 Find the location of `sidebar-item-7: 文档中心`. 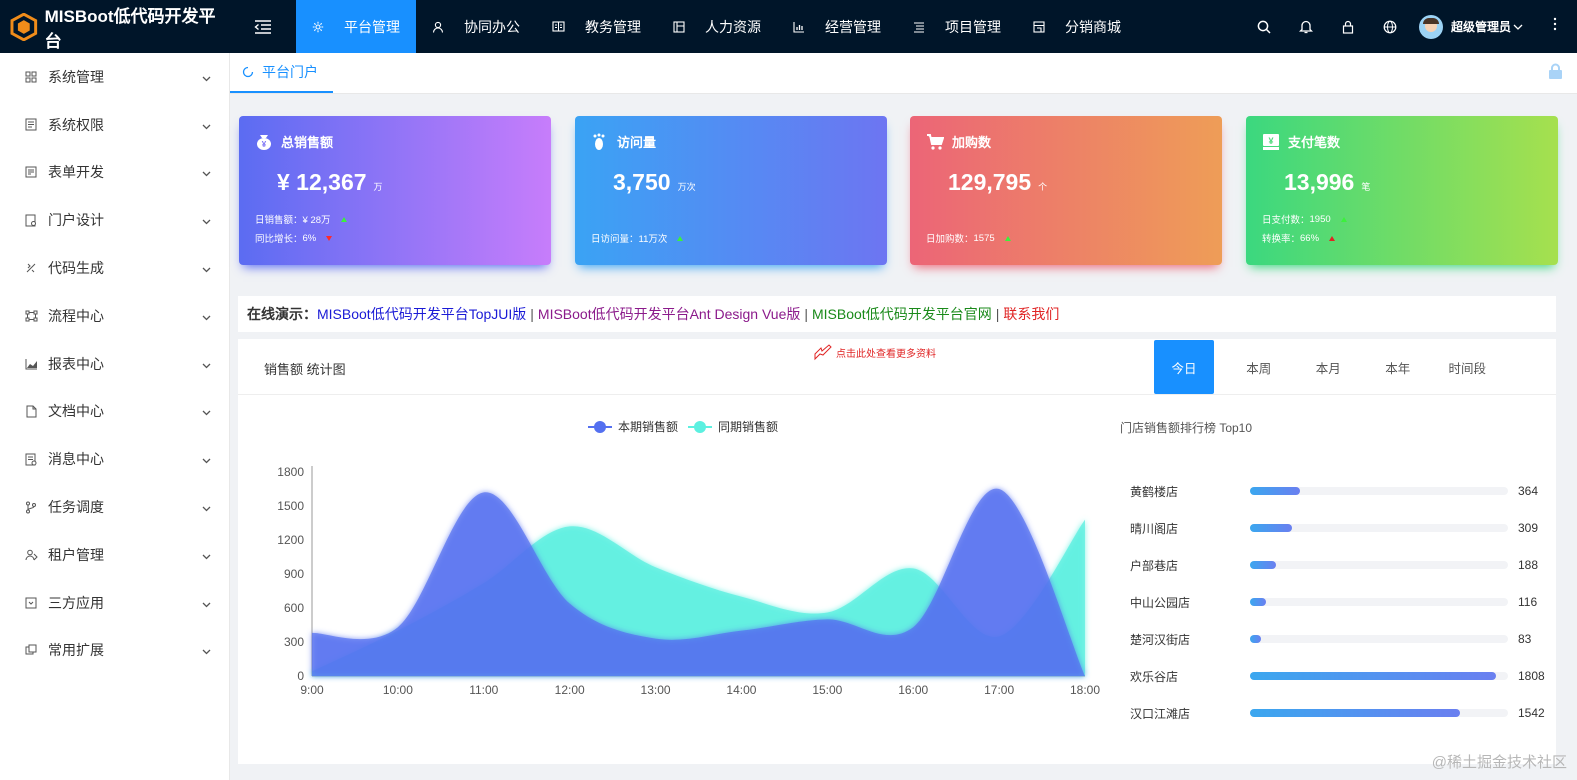

sidebar-item-7: 文档中心 is located at coordinates (114, 412).